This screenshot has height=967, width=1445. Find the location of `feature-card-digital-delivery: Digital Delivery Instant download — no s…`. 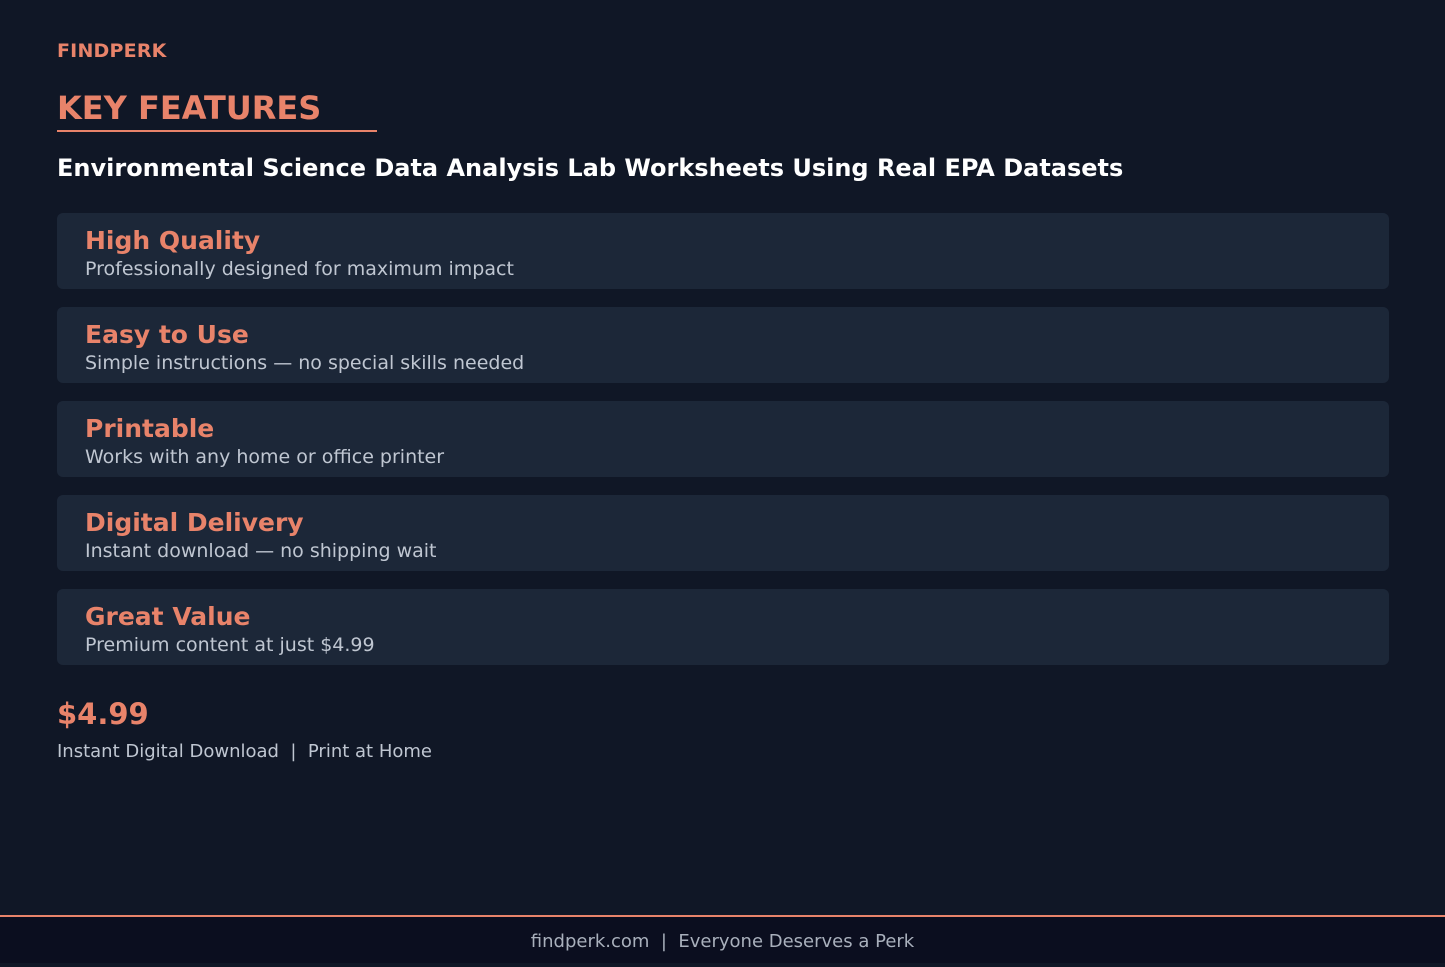

feature-card-digital-delivery: Digital Delivery Instant download — no s… is located at coordinates (723, 533).